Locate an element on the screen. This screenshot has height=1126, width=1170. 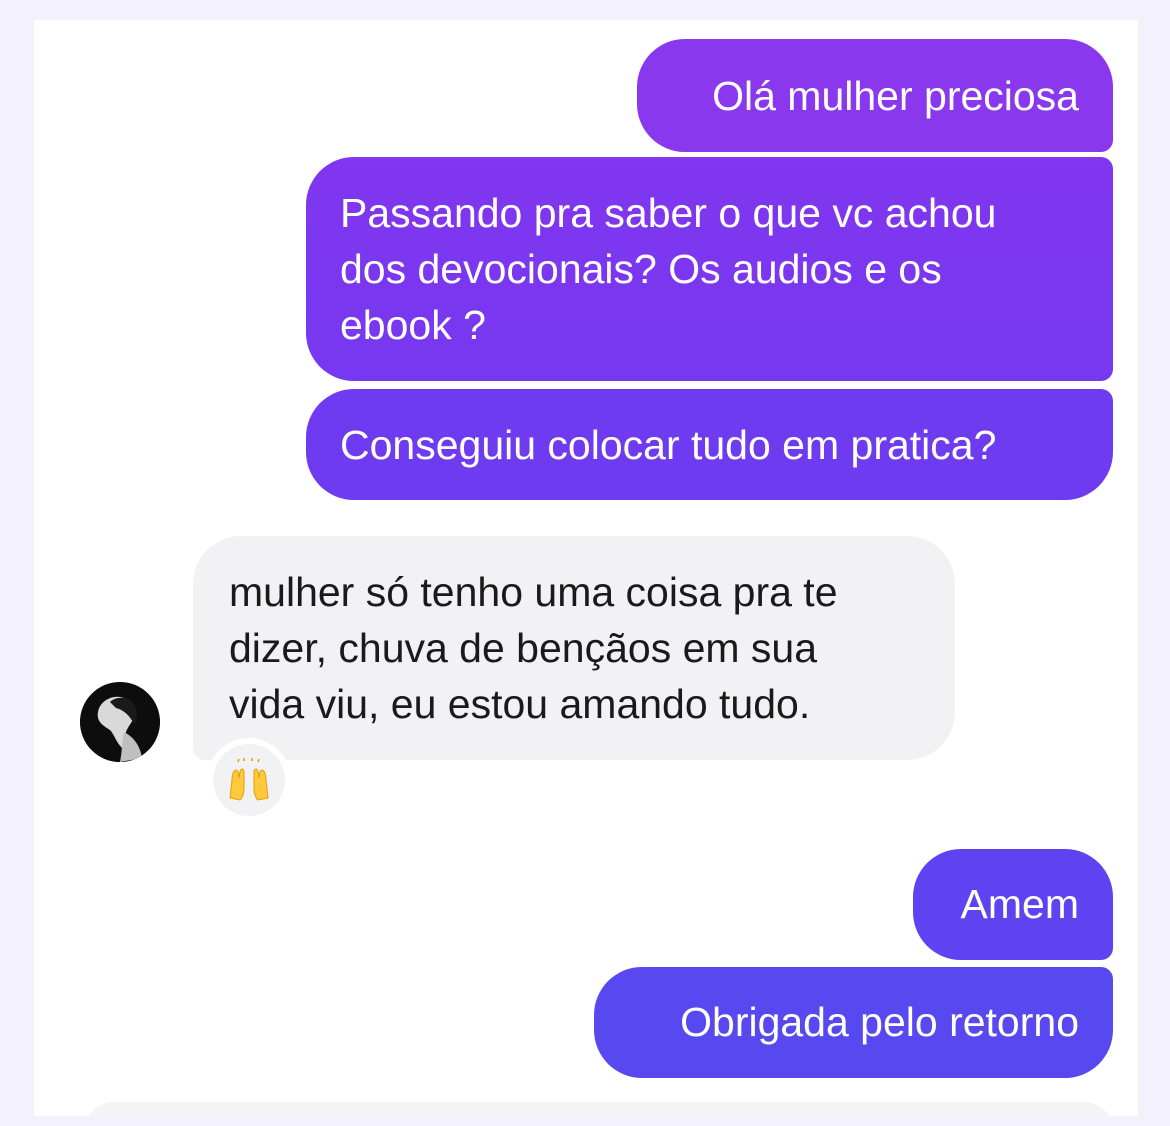
message-reaction is located at coordinates (249, 780).